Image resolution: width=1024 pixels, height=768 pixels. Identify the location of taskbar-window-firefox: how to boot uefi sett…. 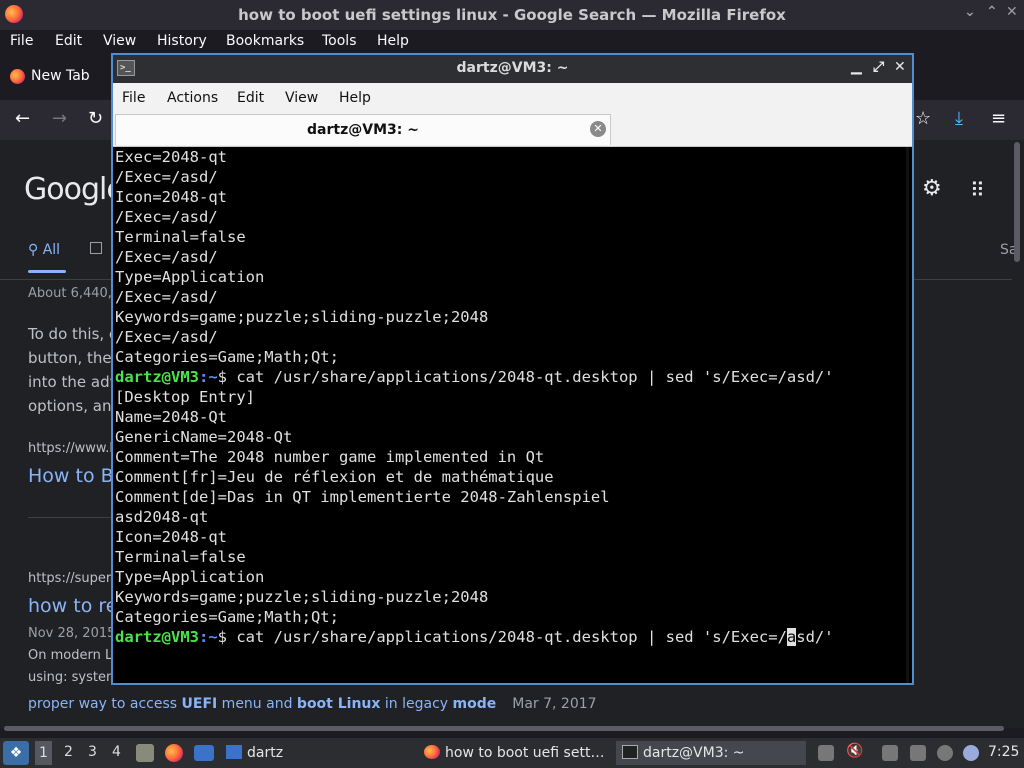
(514, 753).